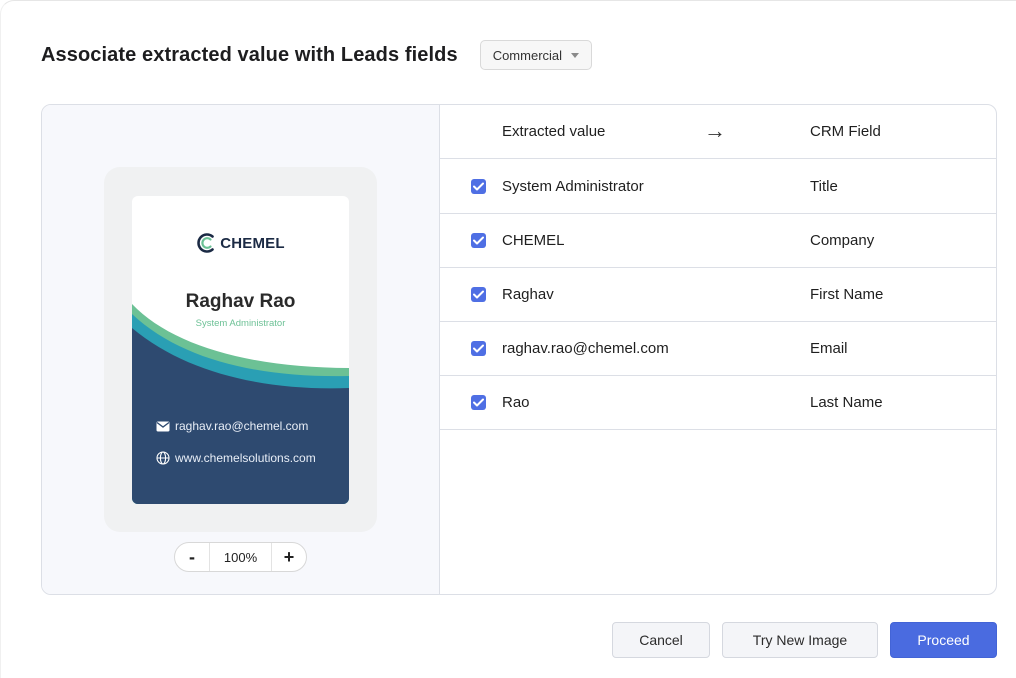  Describe the element at coordinates (533, 240) in the screenshot. I see `extracted-value: CHEMEL` at that location.